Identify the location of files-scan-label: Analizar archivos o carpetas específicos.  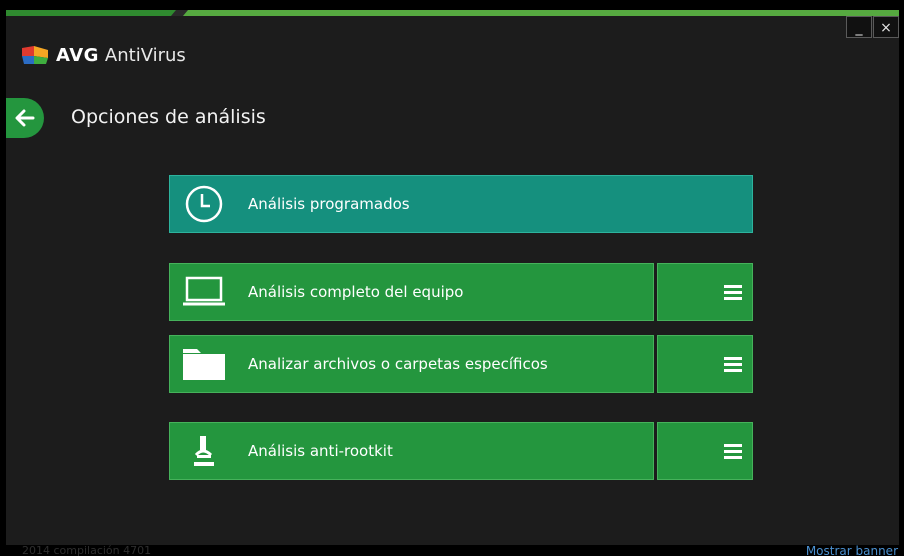
(398, 364).